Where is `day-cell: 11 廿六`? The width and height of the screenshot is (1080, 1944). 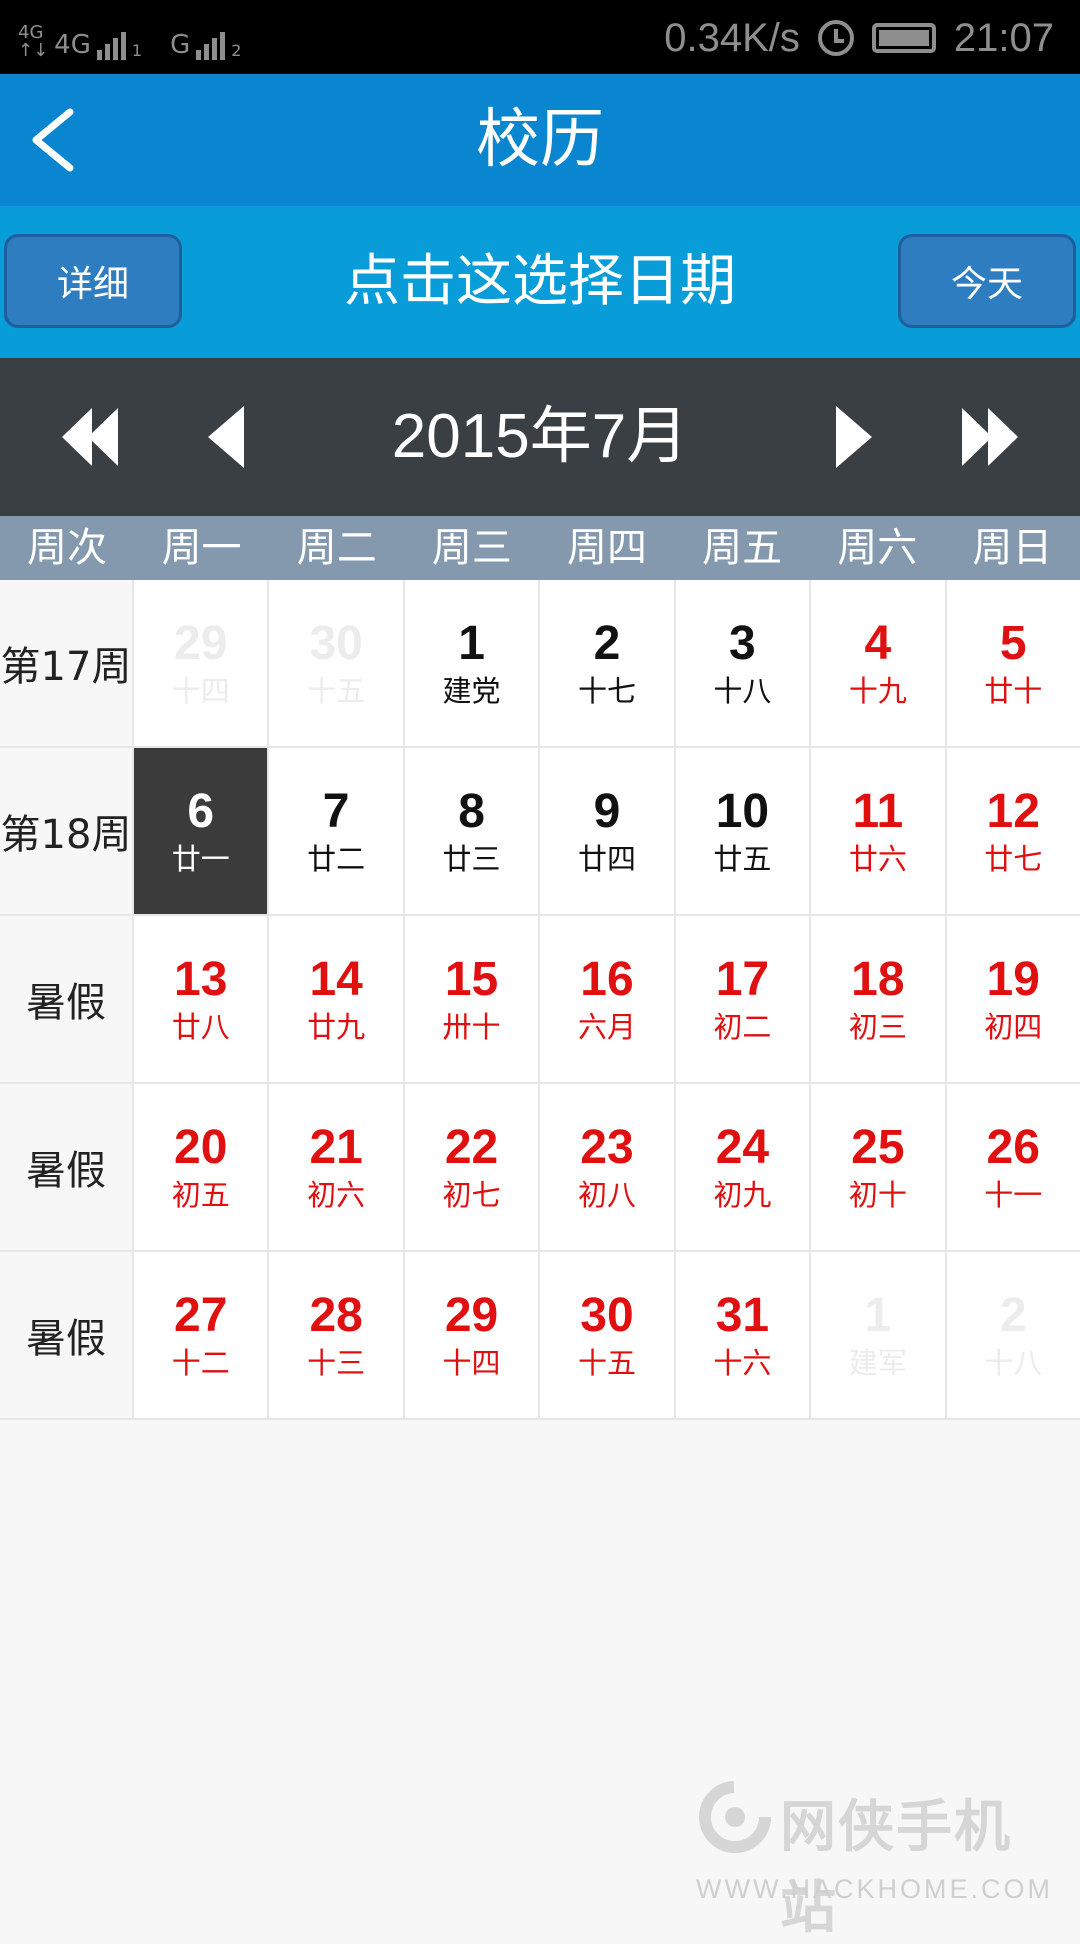 day-cell: 11 廿六 is located at coordinates (879, 831).